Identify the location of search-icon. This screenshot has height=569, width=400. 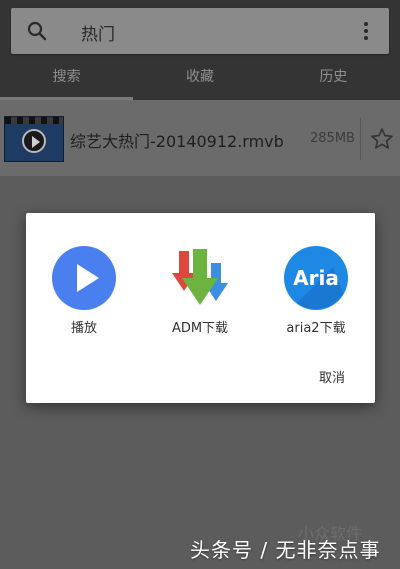
(37, 31).